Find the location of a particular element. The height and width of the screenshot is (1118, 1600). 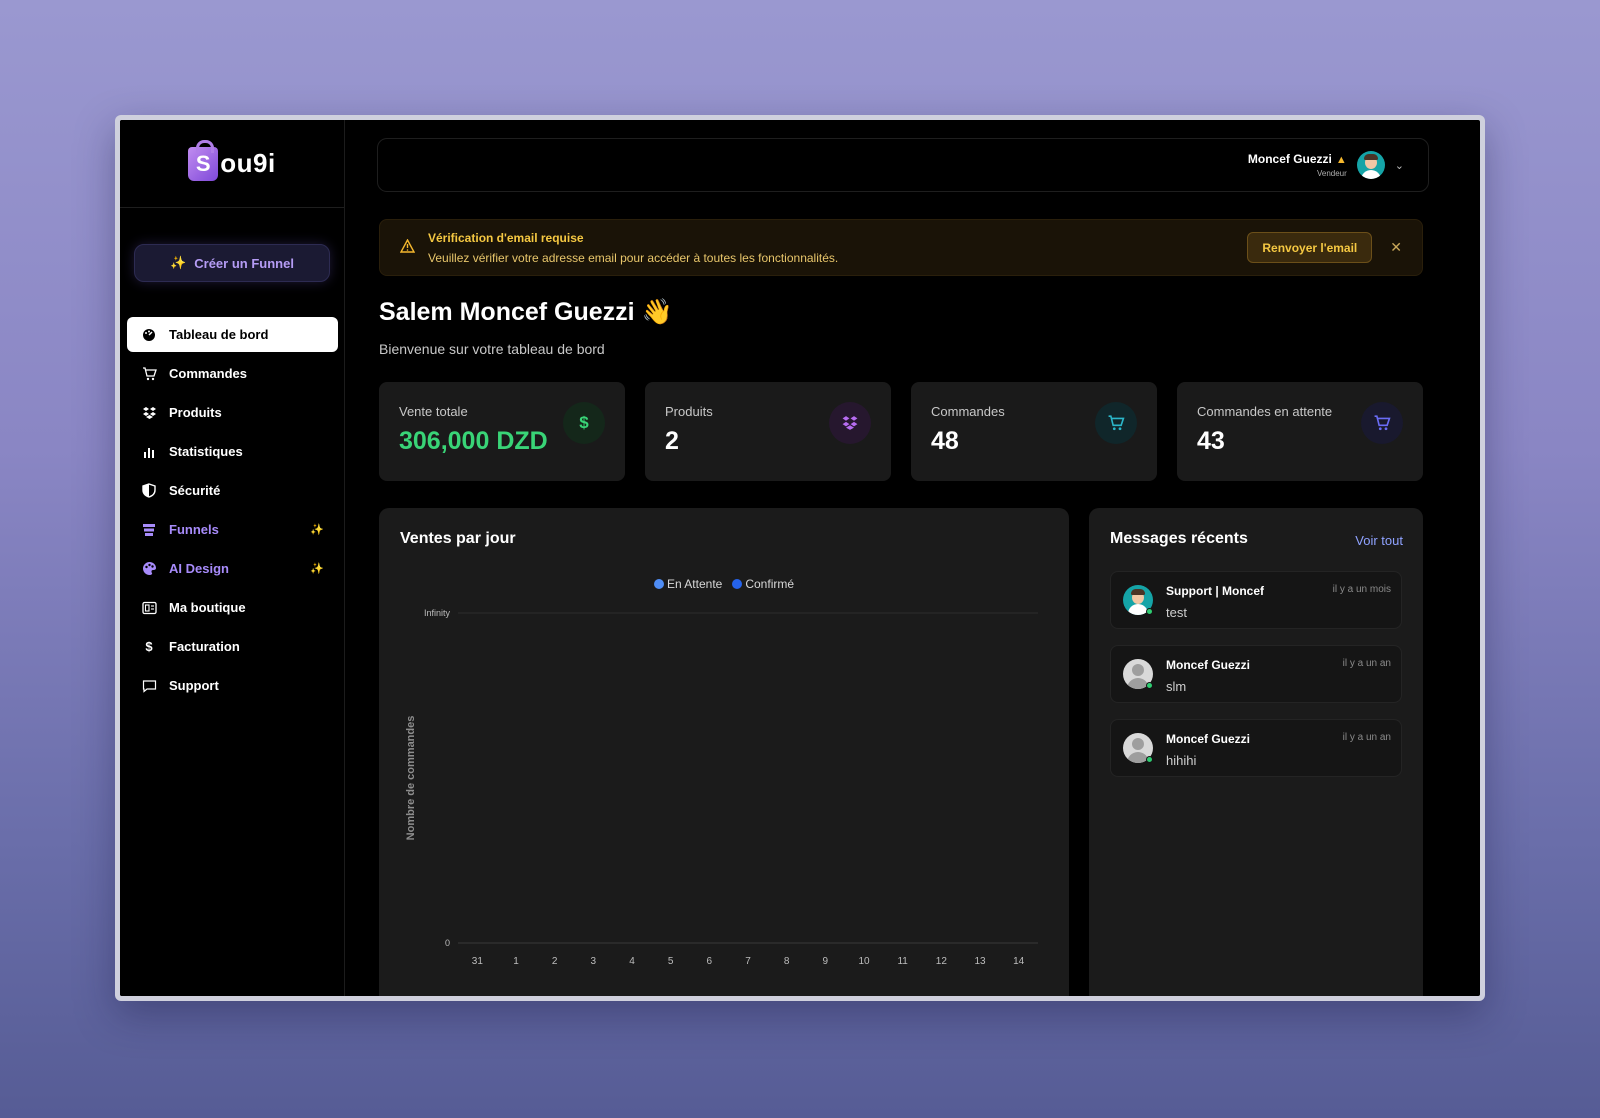

bar-chart-icon is located at coordinates (149, 452).